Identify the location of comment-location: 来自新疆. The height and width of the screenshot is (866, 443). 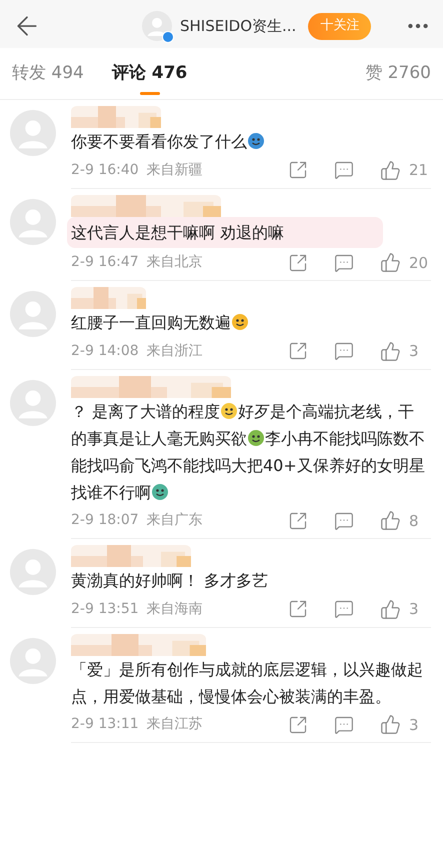
(174, 170).